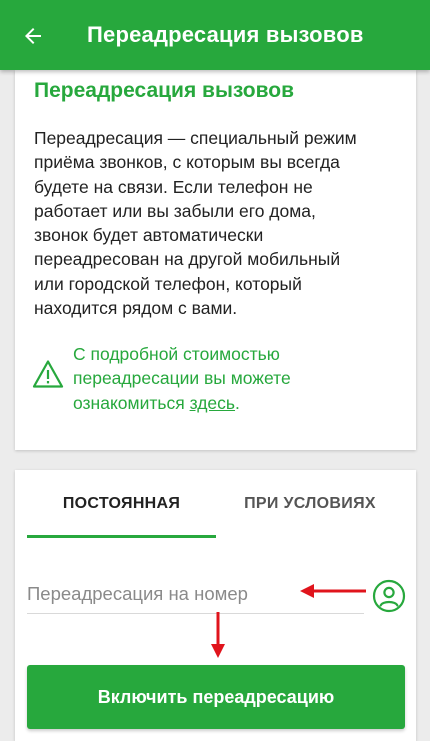  I want to click on arrow-left-icon, so click(33, 36).